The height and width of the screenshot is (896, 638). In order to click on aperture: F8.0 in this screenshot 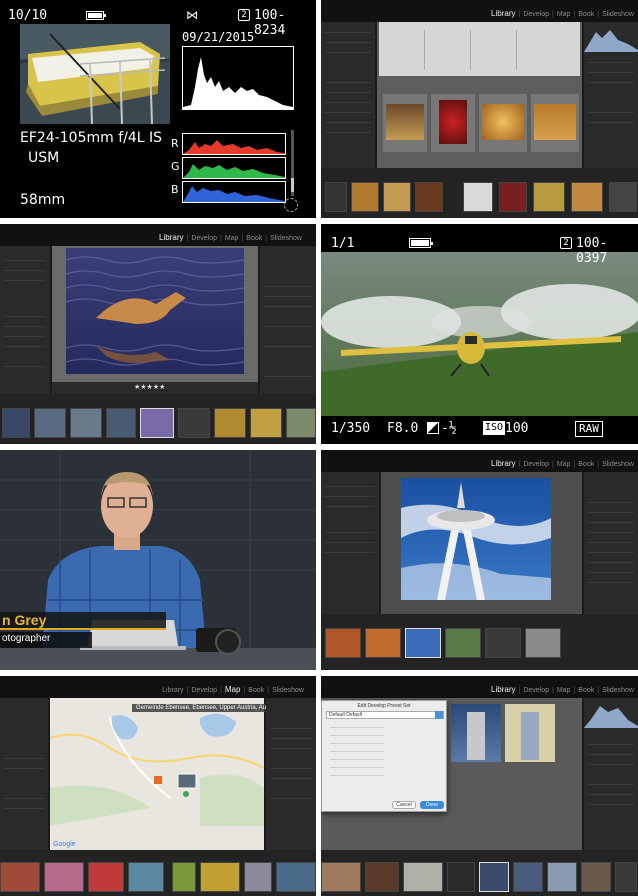, I will do `click(403, 428)`.